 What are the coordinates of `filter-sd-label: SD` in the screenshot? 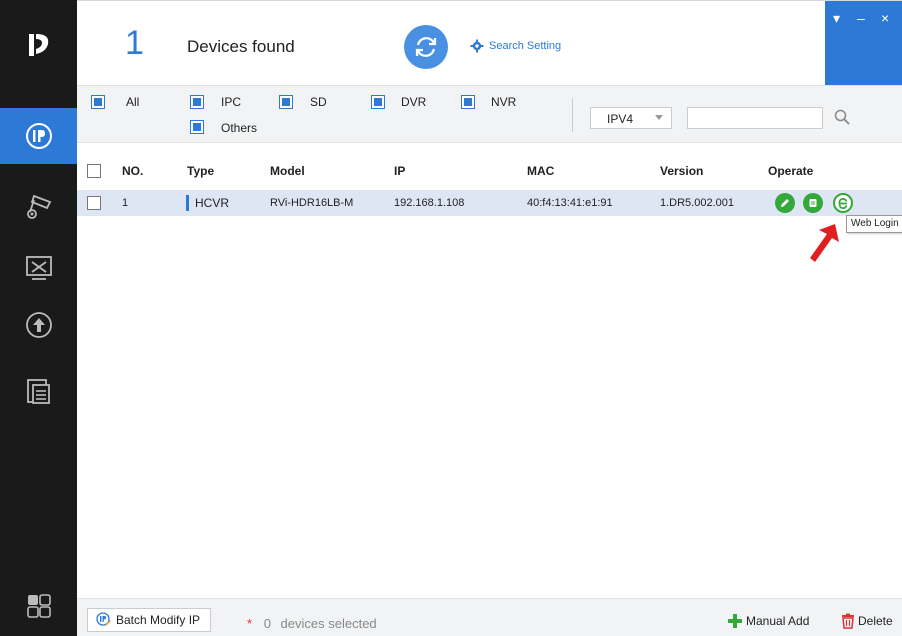 It's located at (318, 102).